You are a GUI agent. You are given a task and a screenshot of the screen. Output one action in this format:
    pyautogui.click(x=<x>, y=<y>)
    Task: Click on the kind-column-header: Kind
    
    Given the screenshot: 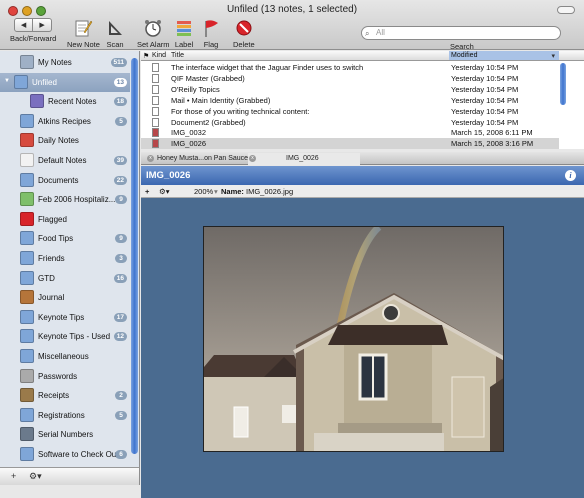 What is the action you would take?
    pyautogui.click(x=159, y=55)
    